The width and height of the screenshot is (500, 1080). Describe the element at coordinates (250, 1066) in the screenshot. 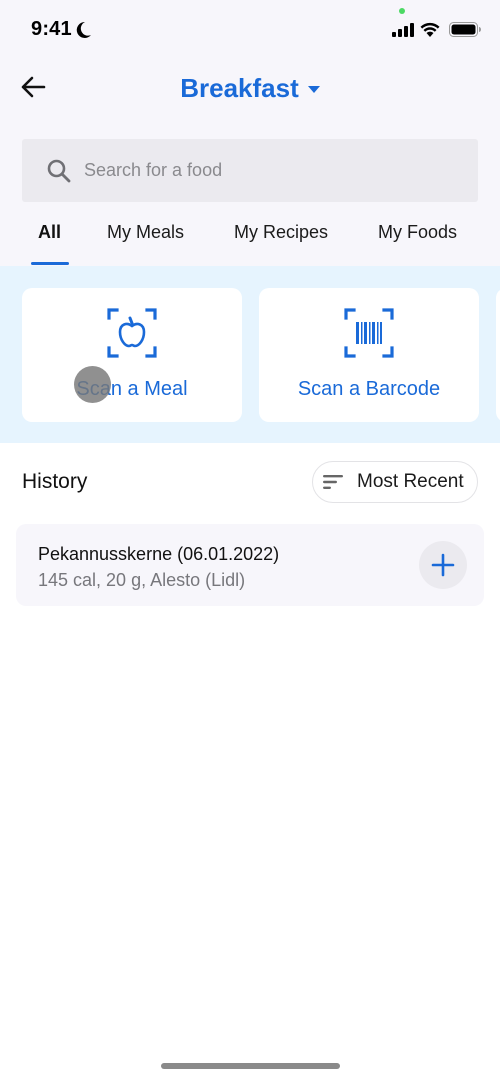

I see `home-indicator` at that location.